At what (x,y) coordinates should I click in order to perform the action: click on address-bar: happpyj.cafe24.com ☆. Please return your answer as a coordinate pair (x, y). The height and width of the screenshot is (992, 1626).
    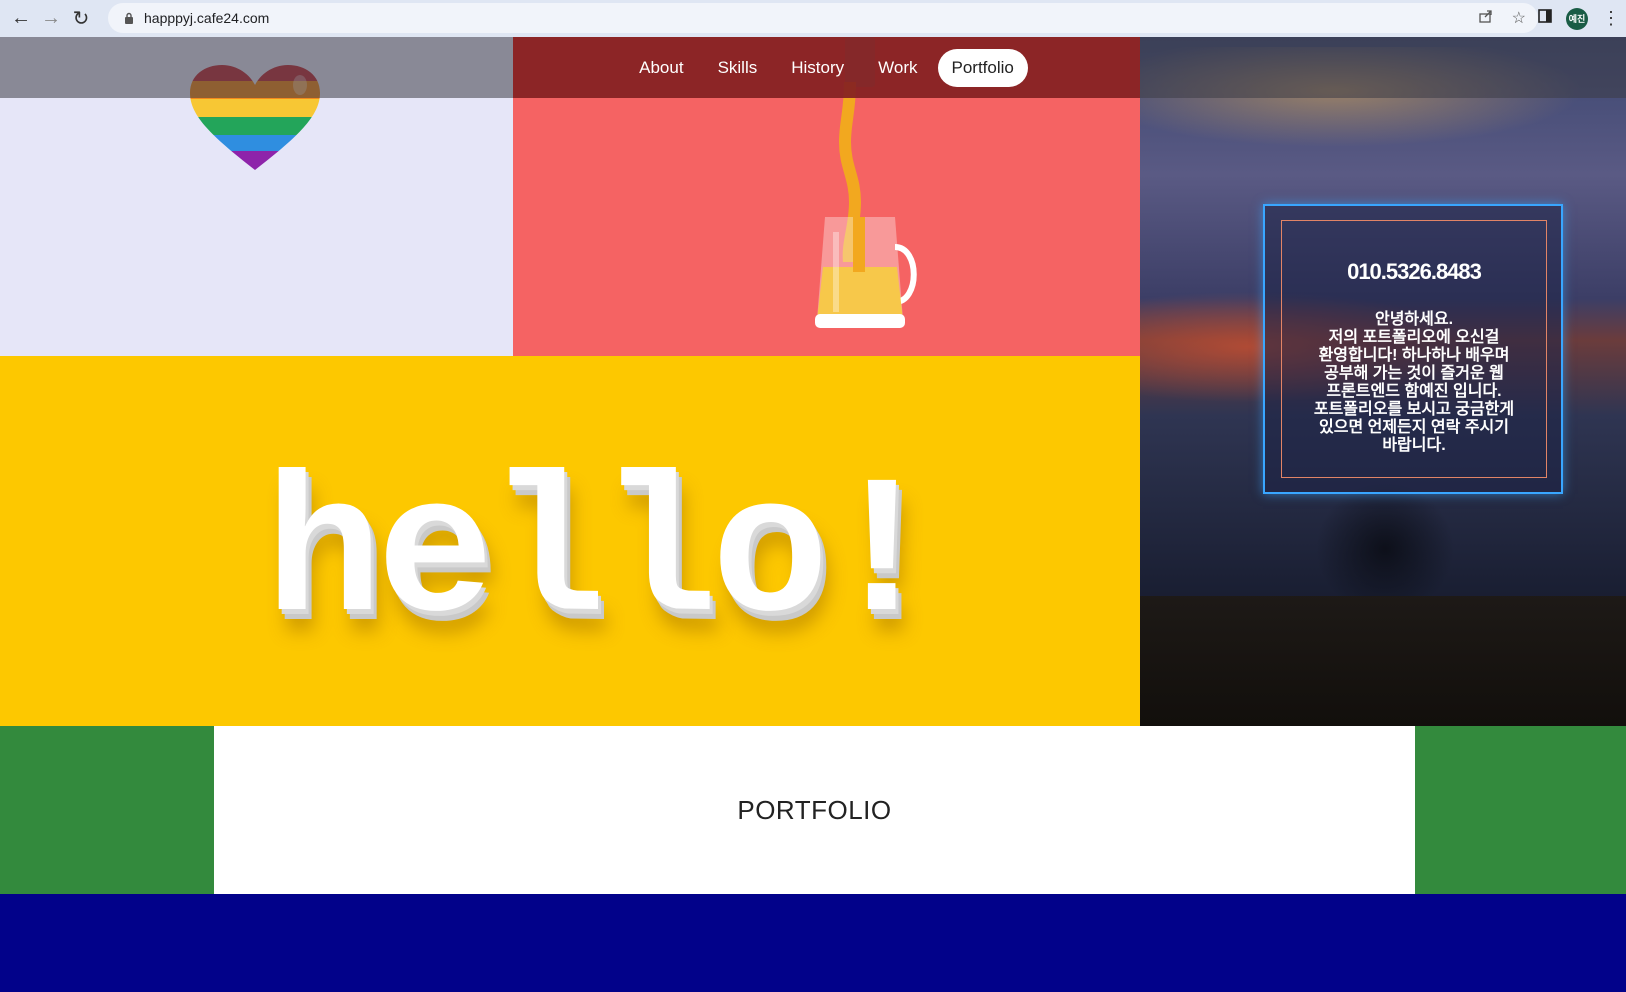
    Looking at the image, I should click on (823, 18).